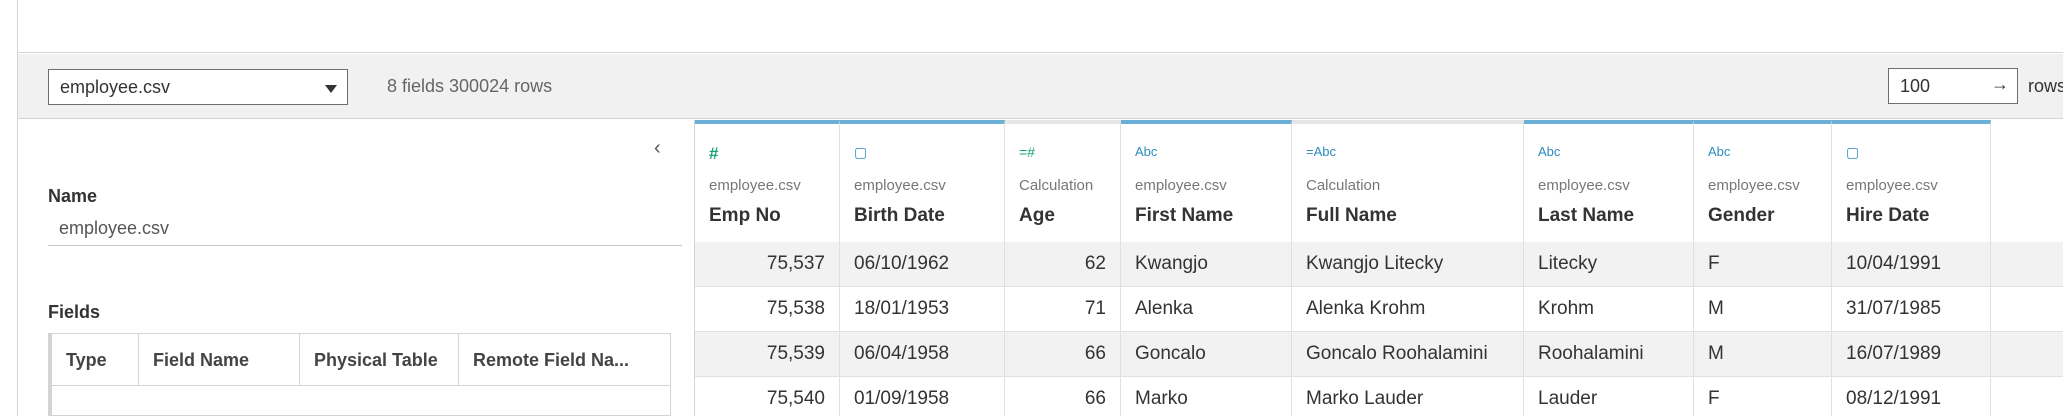 The image size is (2063, 416). What do you see at coordinates (1408, 309) in the screenshot?
I see `table-cell: Alenka Krohm` at bounding box center [1408, 309].